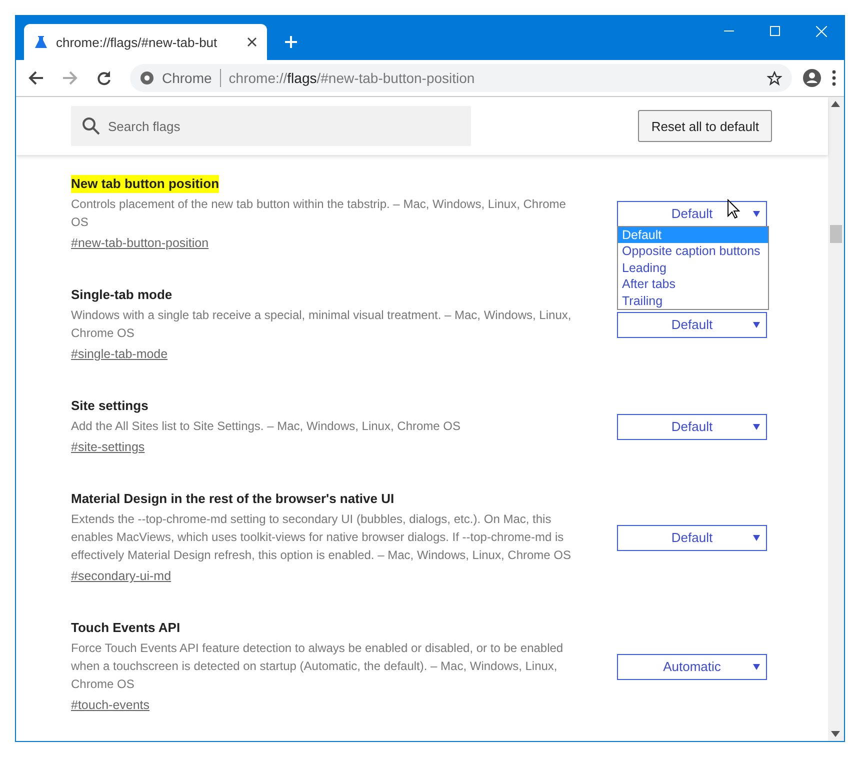  Describe the element at coordinates (271, 126) in the screenshot. I see `search-field: Search flags` at that location.